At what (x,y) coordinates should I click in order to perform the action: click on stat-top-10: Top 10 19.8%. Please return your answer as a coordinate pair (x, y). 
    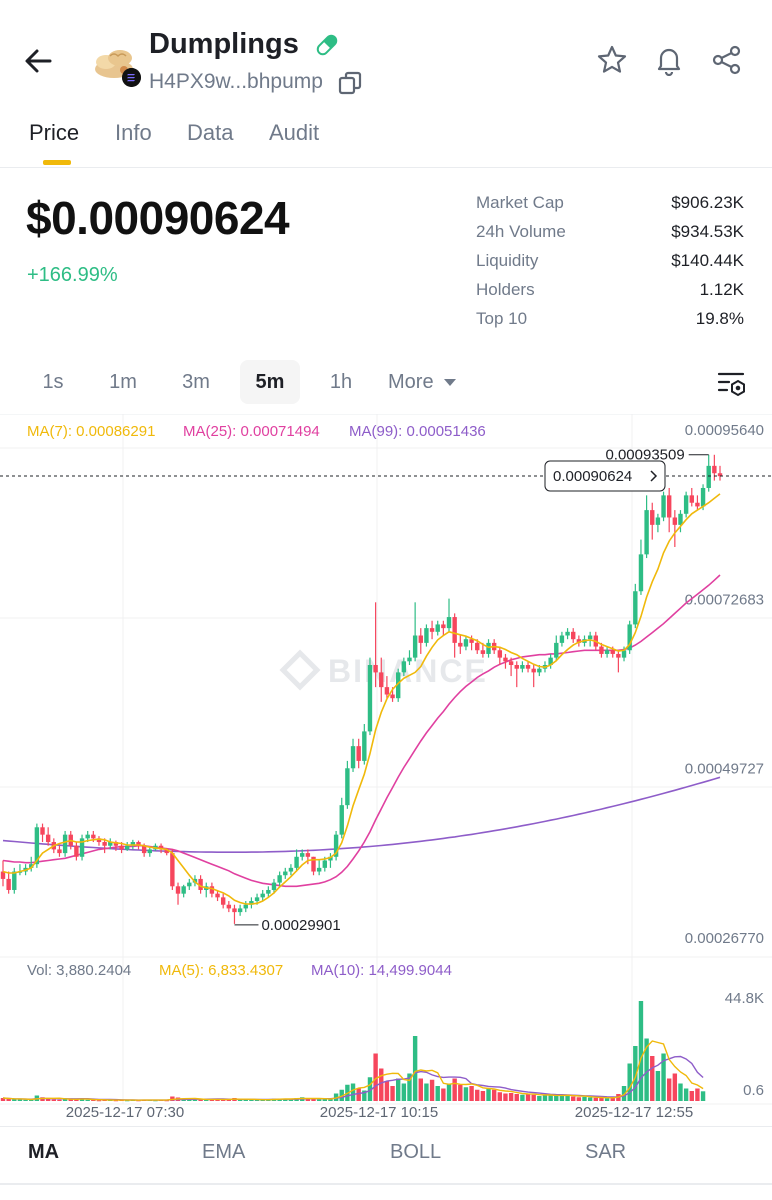
    Looking at the image, I should click on (610, 321).